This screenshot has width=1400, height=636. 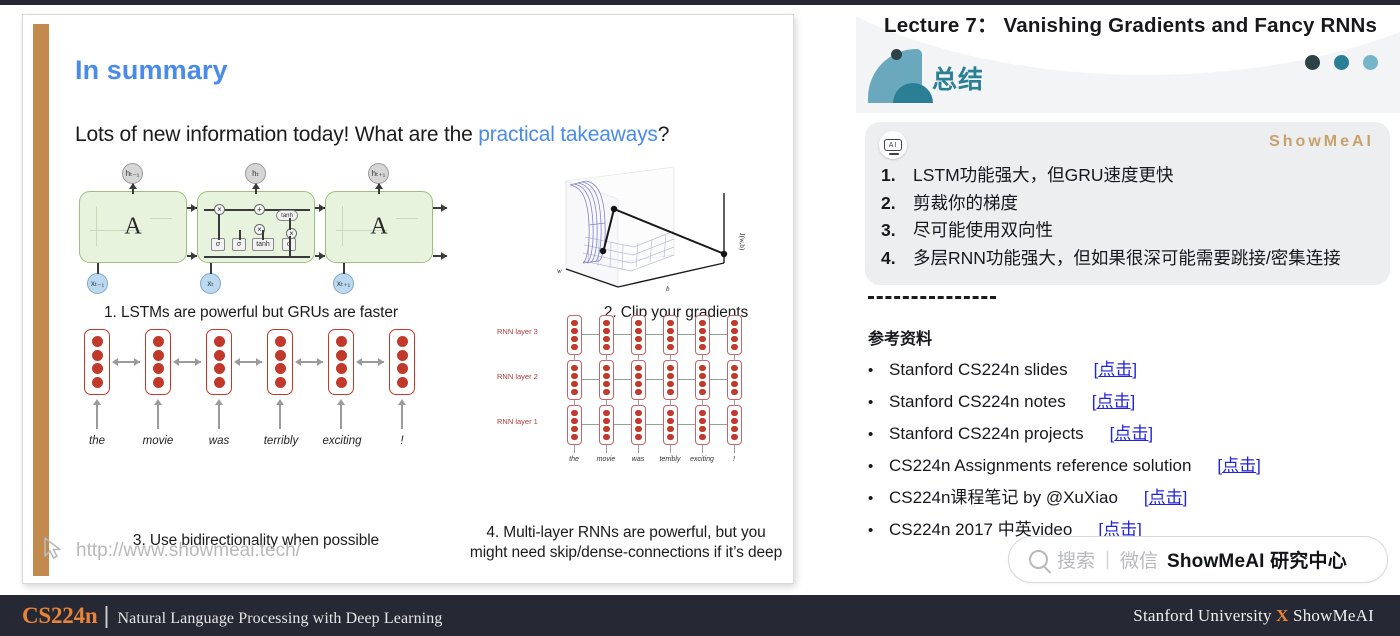 I want to click on summary-item: 4. 多层RNN功能强大，但如果很深可能需要跳接/密集连接, so click(x=1128, y=259).